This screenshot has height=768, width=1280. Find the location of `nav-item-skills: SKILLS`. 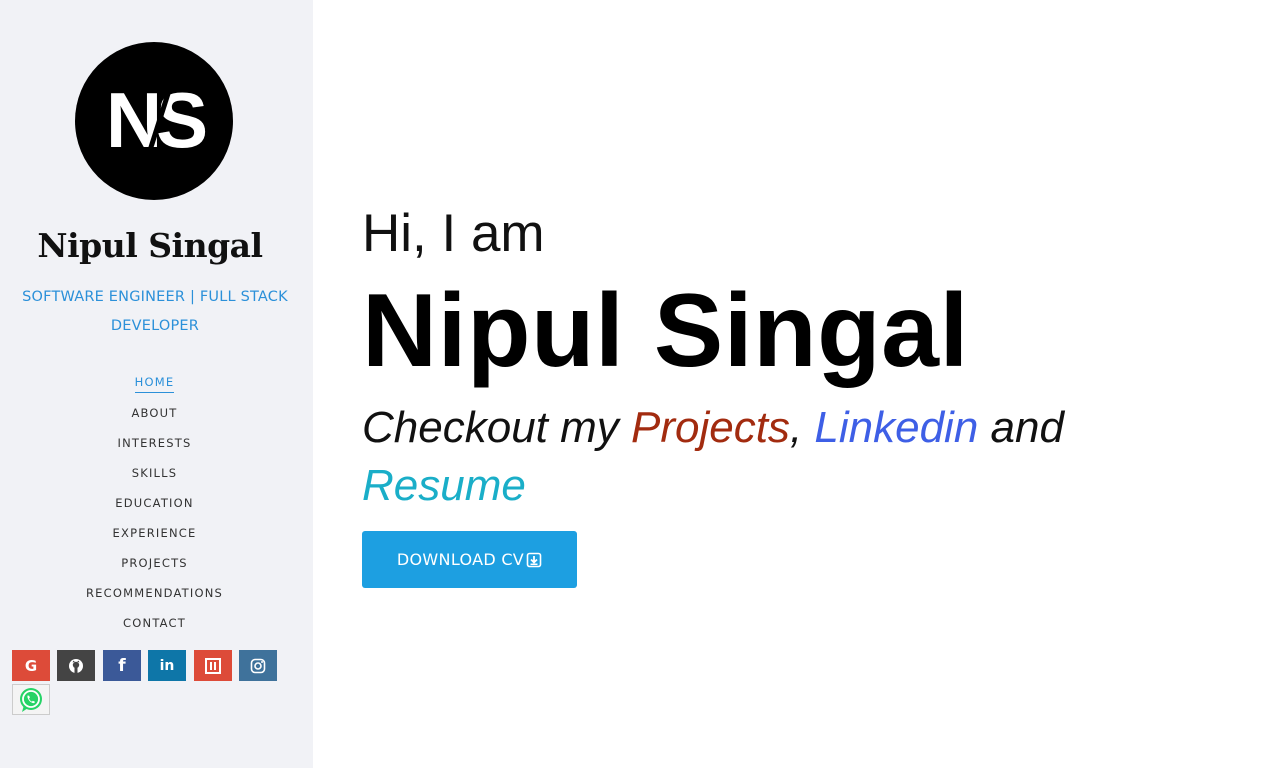

nav-item-skills: SKILLS is located at coordinates (154, 477).